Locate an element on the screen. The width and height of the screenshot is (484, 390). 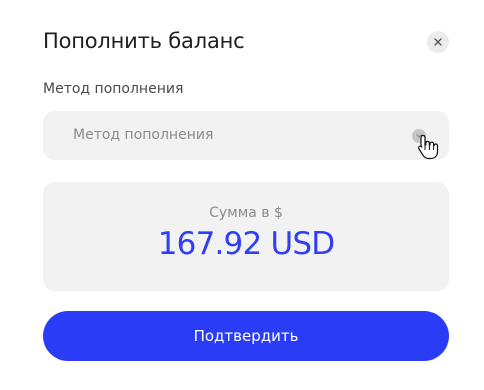
hand-pointer-icon is located at coordinates (428, 147).